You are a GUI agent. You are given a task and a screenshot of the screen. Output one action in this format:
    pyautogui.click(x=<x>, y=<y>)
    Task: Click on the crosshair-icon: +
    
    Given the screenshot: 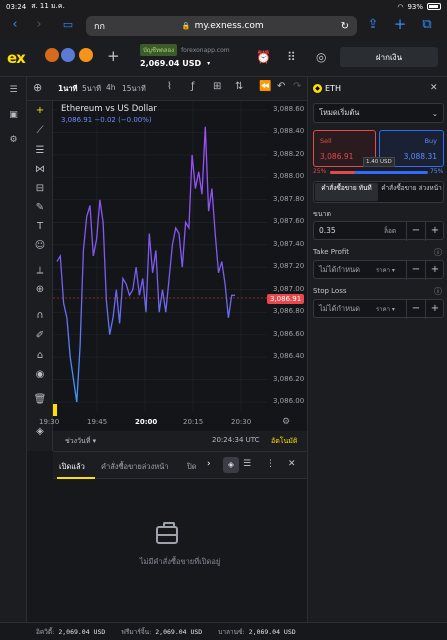 What is the action you would take?
    pyautogui.click(x=40, y=110)
    